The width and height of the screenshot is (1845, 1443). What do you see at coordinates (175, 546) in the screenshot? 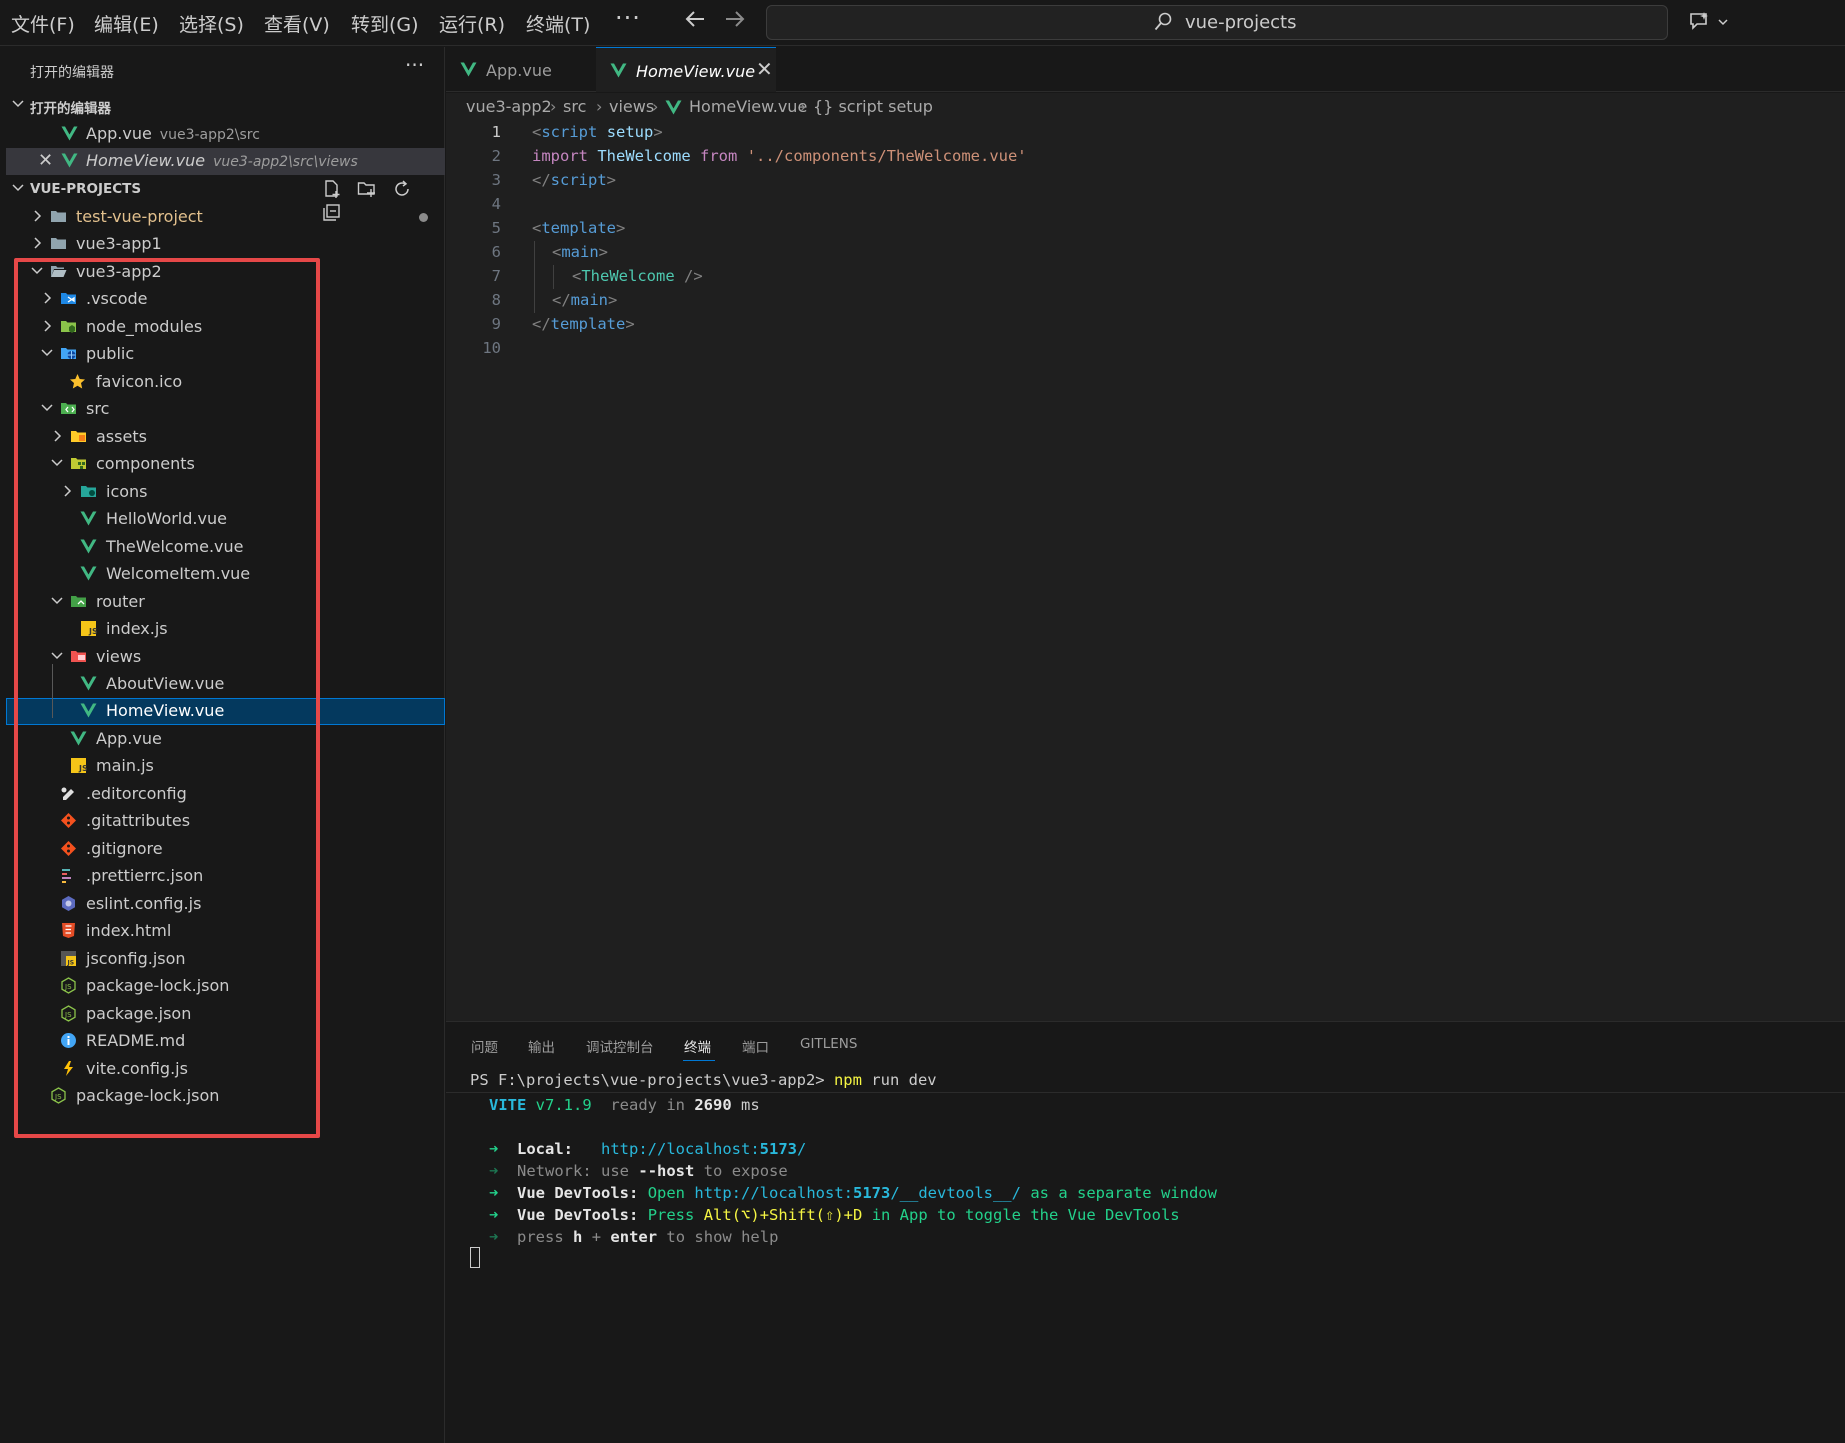
I see `tree-item-label: TheWelcome.vue` at bounding box center [175, 546].